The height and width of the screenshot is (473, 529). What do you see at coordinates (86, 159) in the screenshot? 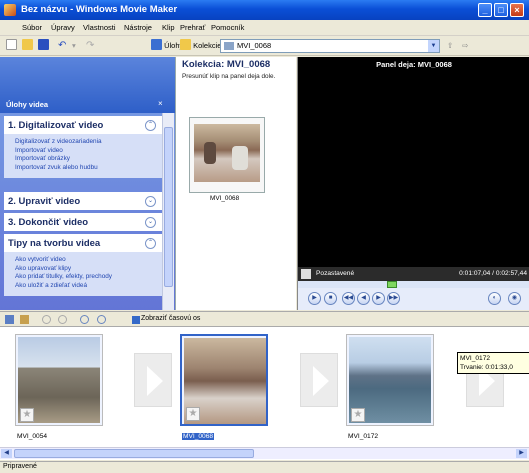
I see `task-link: Importovať obrázky` at bounding box center [86, 159].